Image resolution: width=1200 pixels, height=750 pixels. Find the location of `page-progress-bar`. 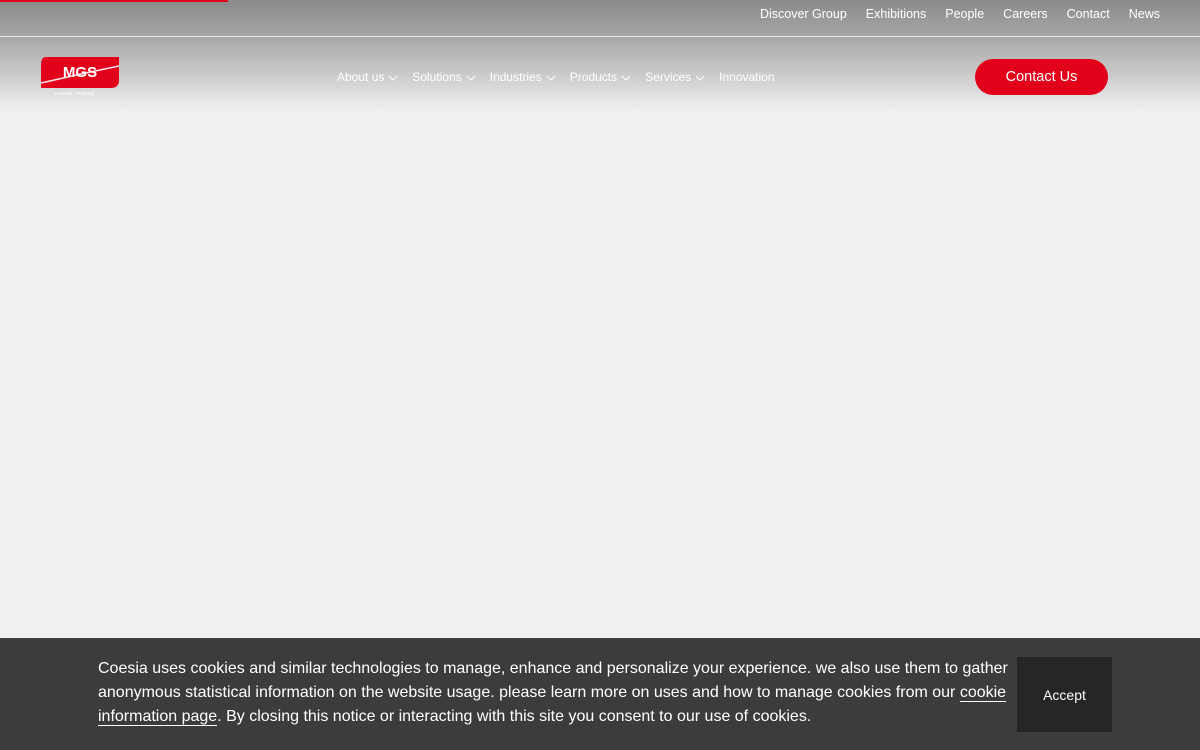

page-progress-bar is located at coordinates (114, 1).